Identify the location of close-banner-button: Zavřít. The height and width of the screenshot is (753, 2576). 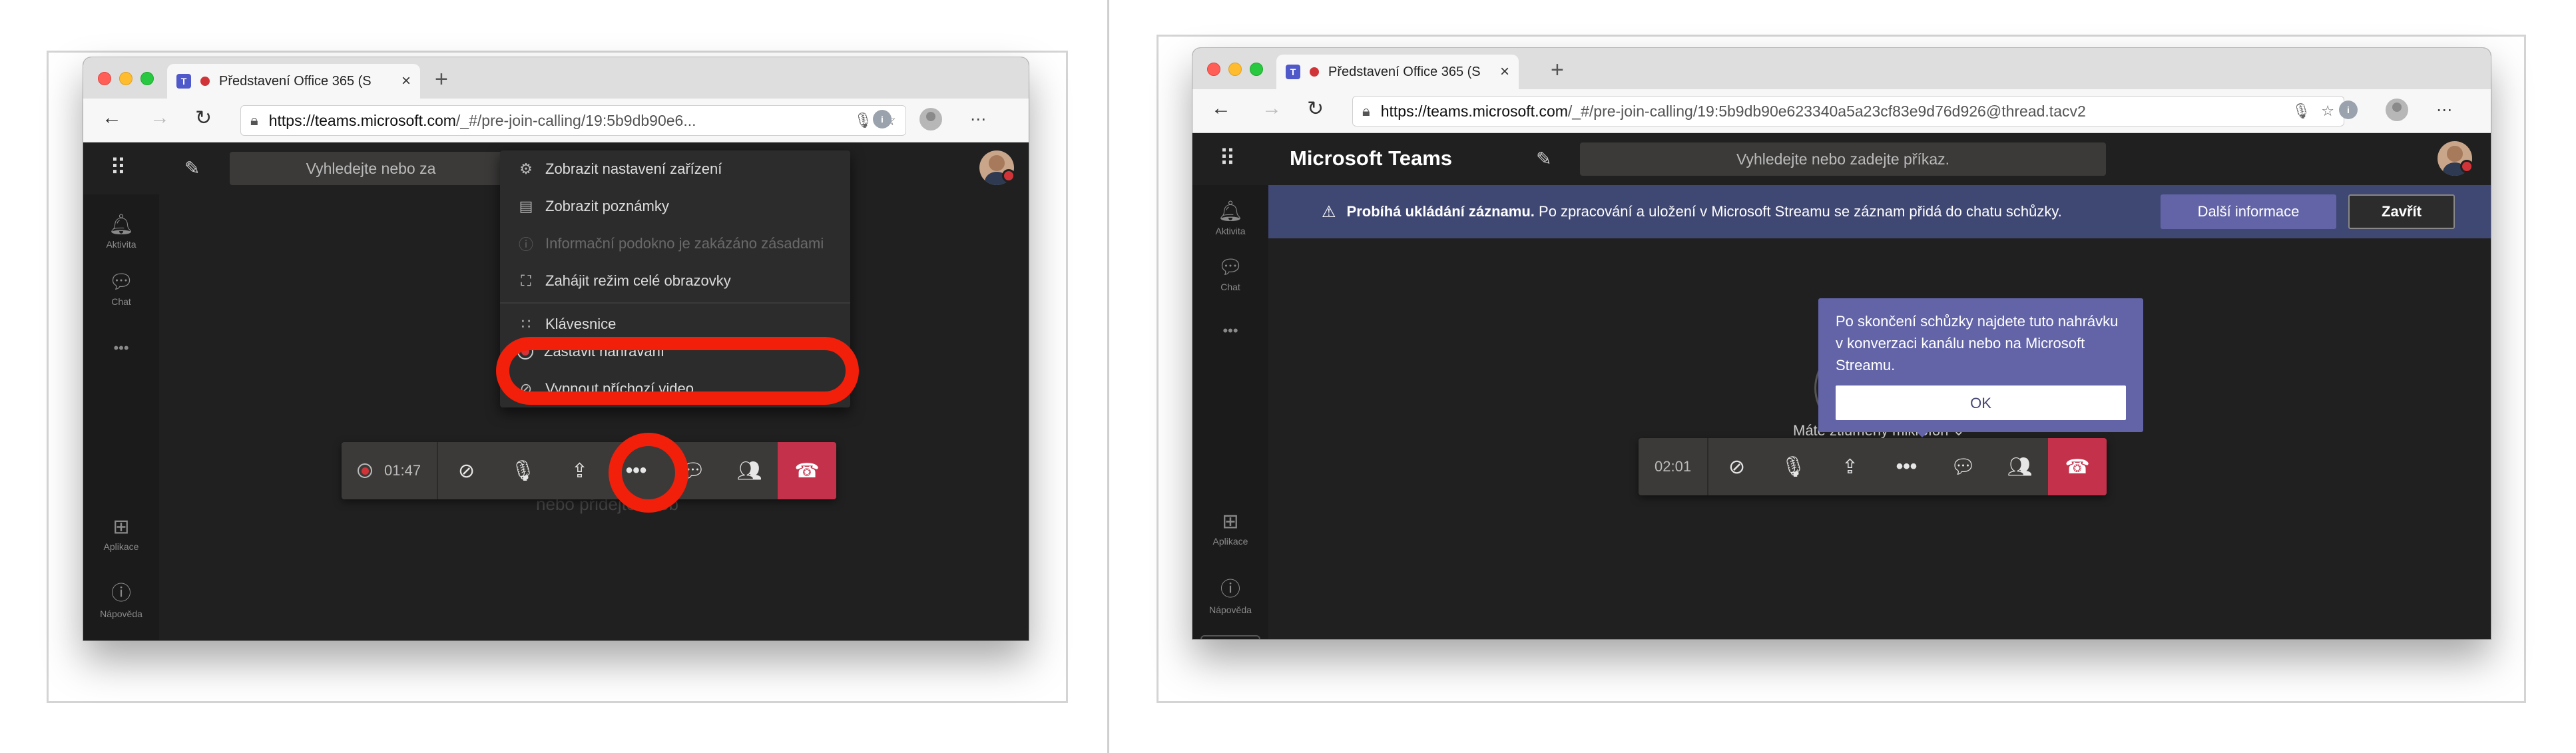
(2402, 211).